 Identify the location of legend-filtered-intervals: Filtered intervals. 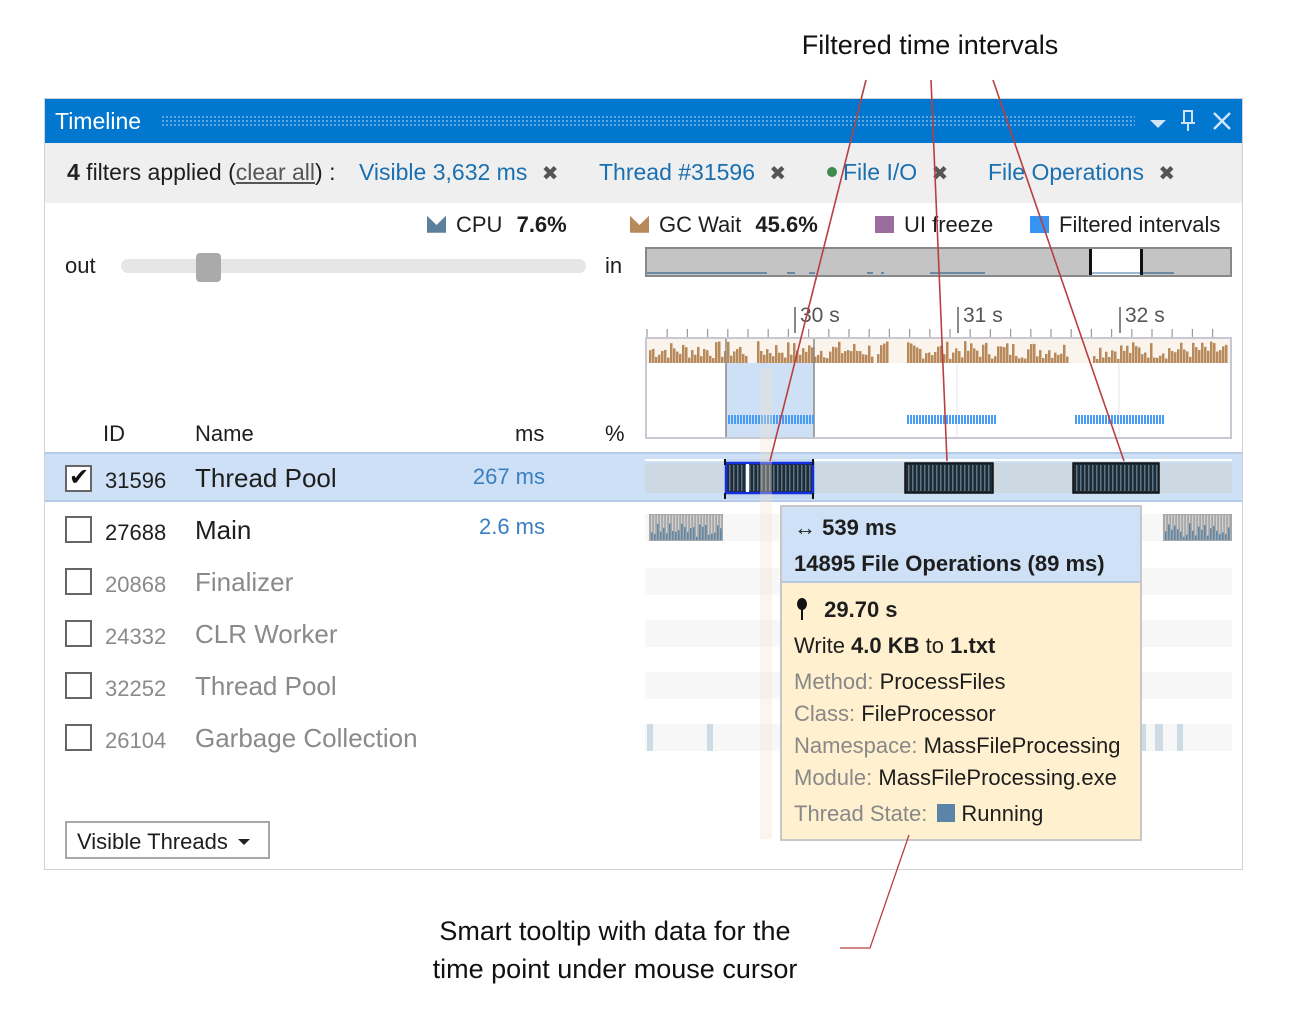
(1125, 225).